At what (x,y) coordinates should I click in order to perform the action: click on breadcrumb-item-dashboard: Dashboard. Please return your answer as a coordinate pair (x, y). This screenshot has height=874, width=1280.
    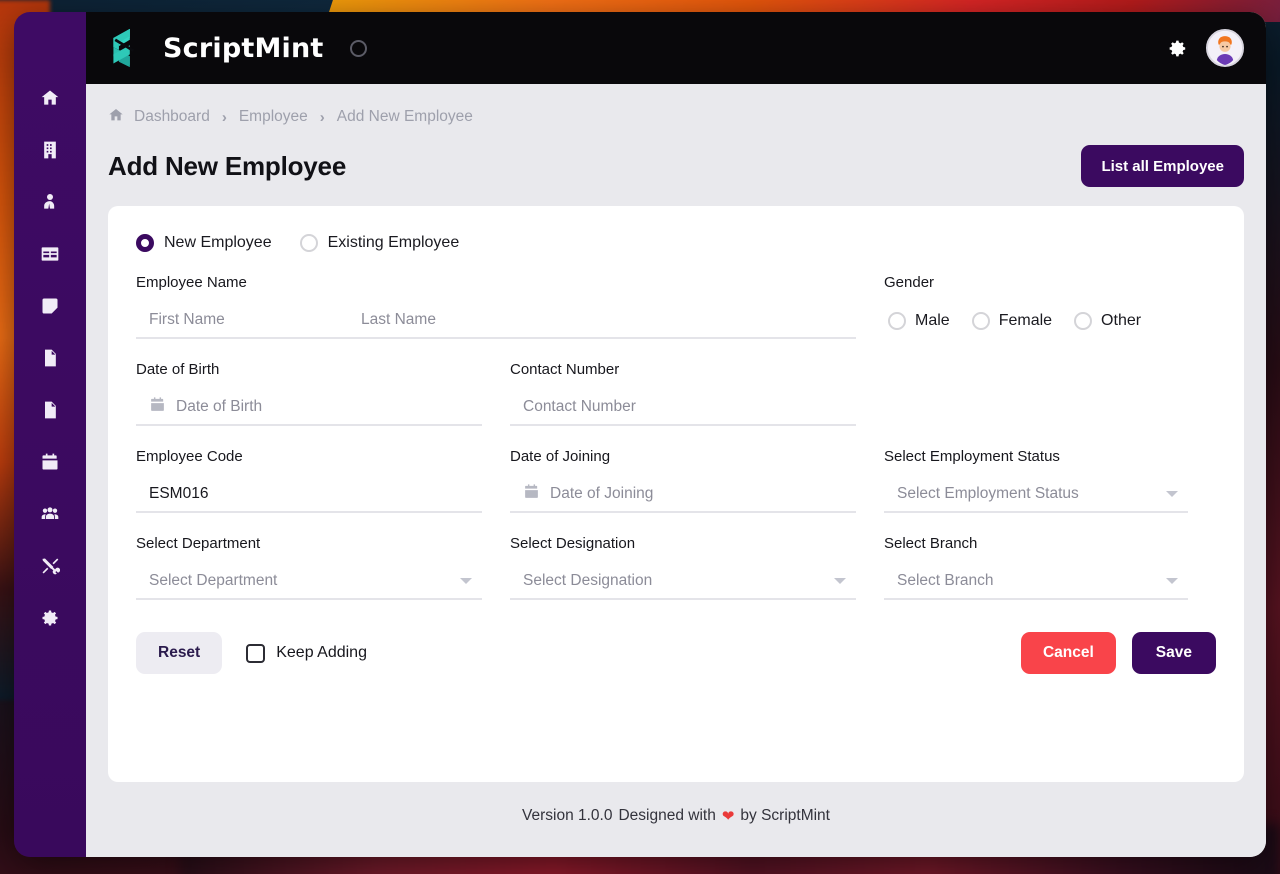
    Looking at the image, I should click on (172, 117).